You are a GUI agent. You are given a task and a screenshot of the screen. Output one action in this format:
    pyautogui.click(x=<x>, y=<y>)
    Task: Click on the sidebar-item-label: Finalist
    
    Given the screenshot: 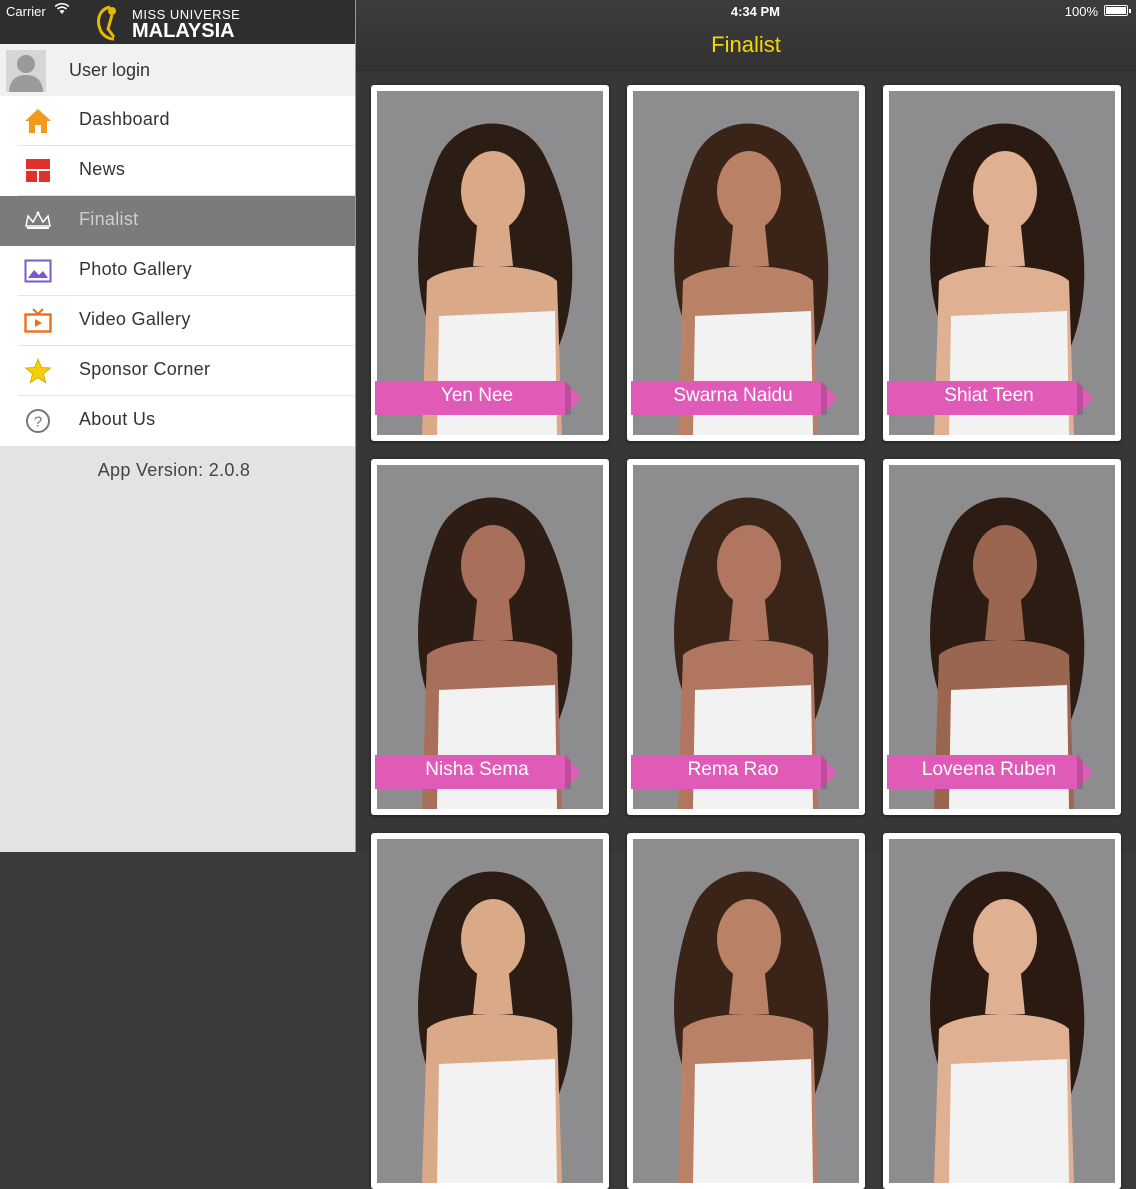 What is the action you would take?
    pyautogui.click(x=109, y=219)
    